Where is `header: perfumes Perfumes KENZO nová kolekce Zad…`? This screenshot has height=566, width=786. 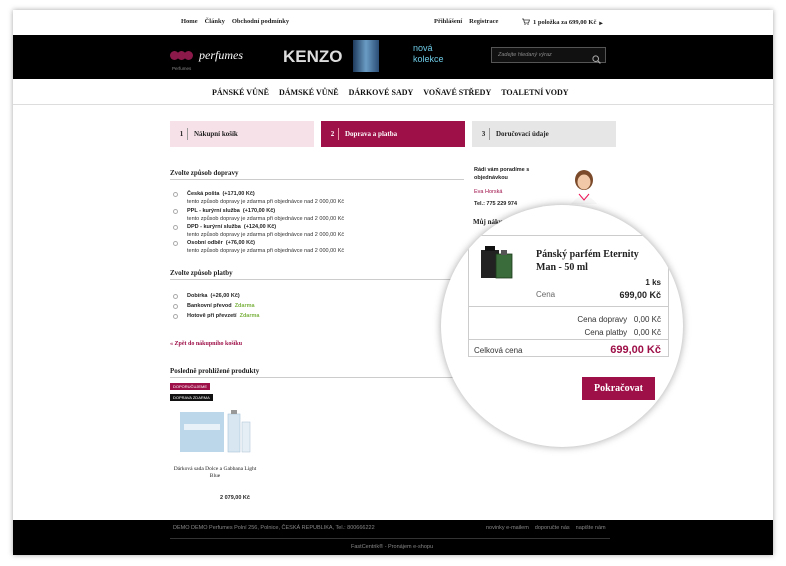 header: perfumes Perfumes KENZO nová kolekce Zad… is located at coordinates (393, 57).